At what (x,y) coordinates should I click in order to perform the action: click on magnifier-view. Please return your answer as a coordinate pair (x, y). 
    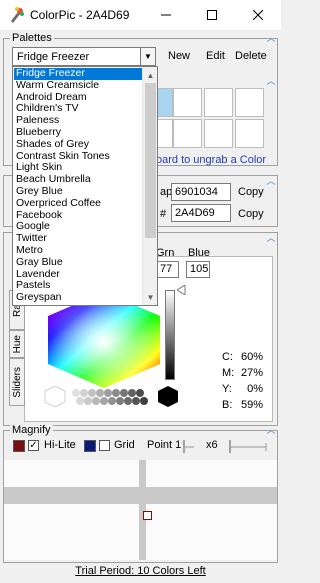
    Looking at the image, I should click on (140, 510).